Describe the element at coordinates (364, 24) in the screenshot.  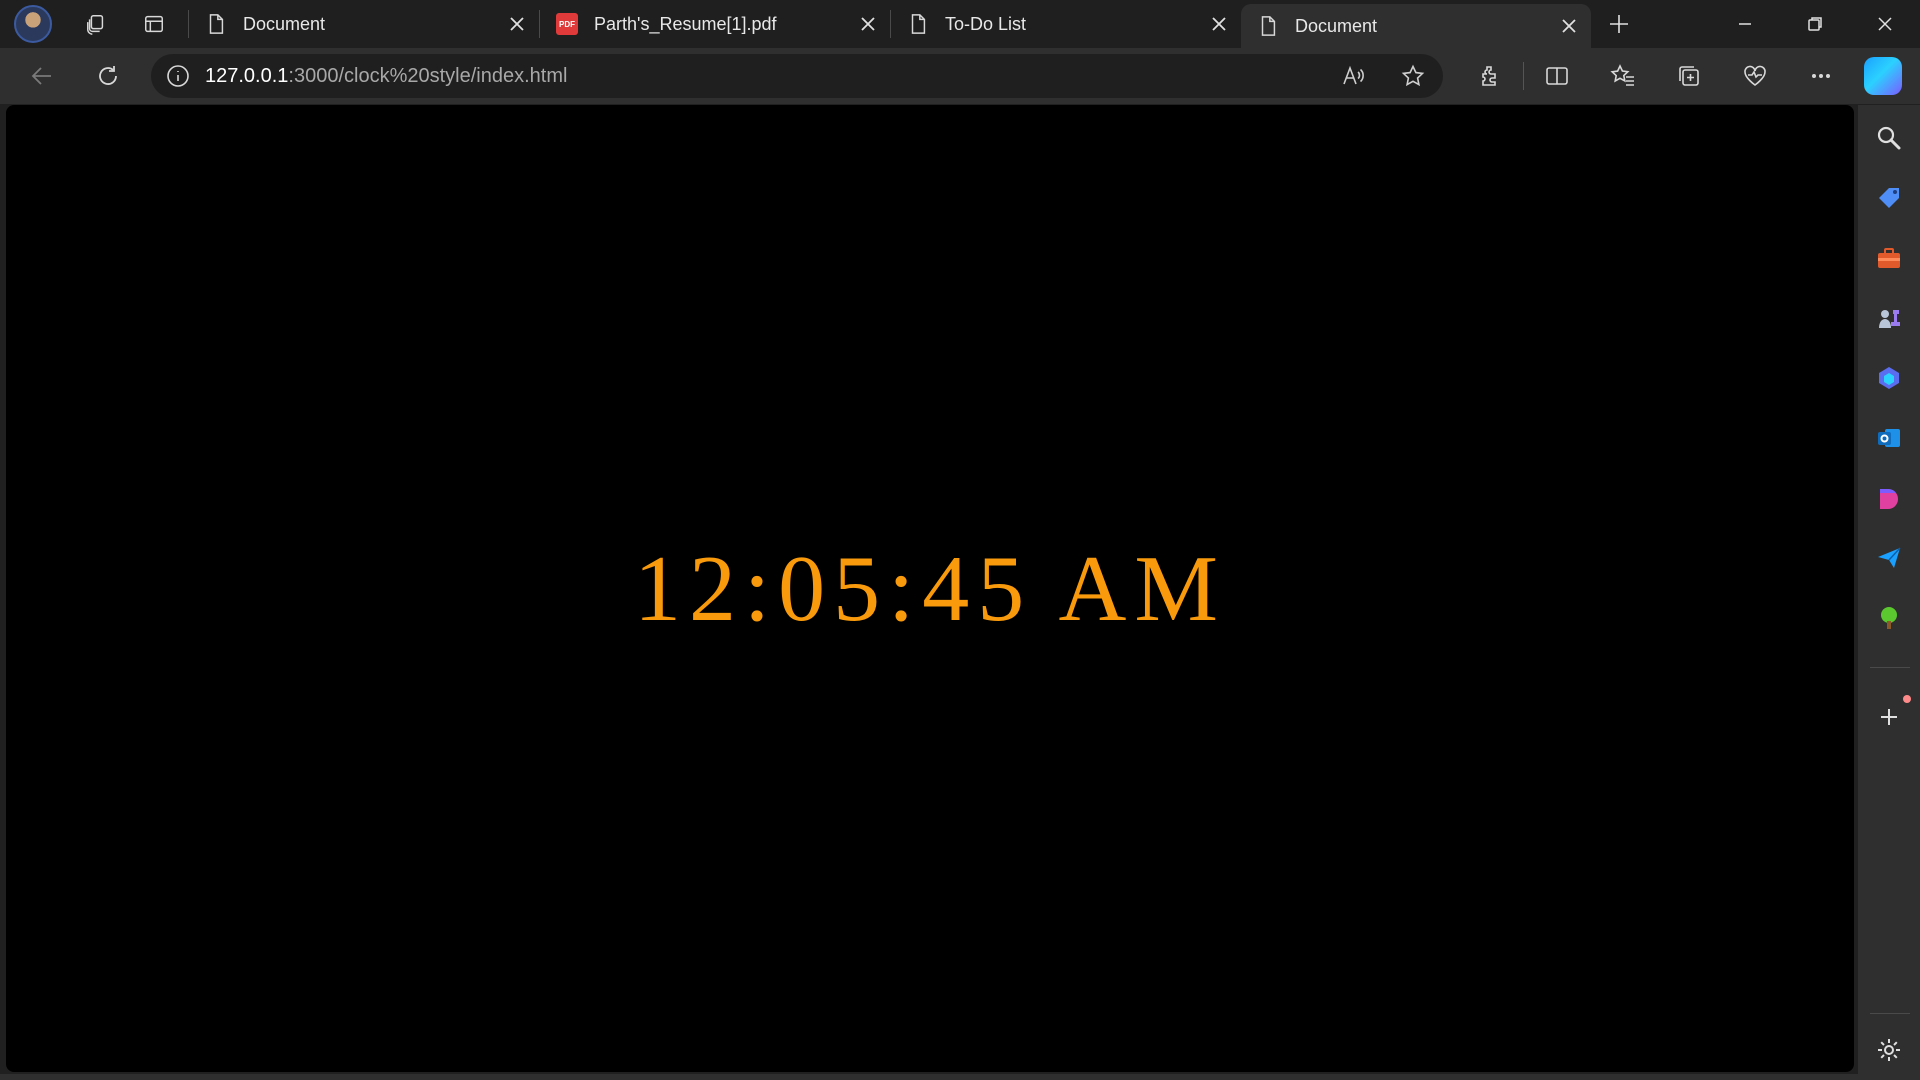
I see `tab-document-1: Document` at that location.